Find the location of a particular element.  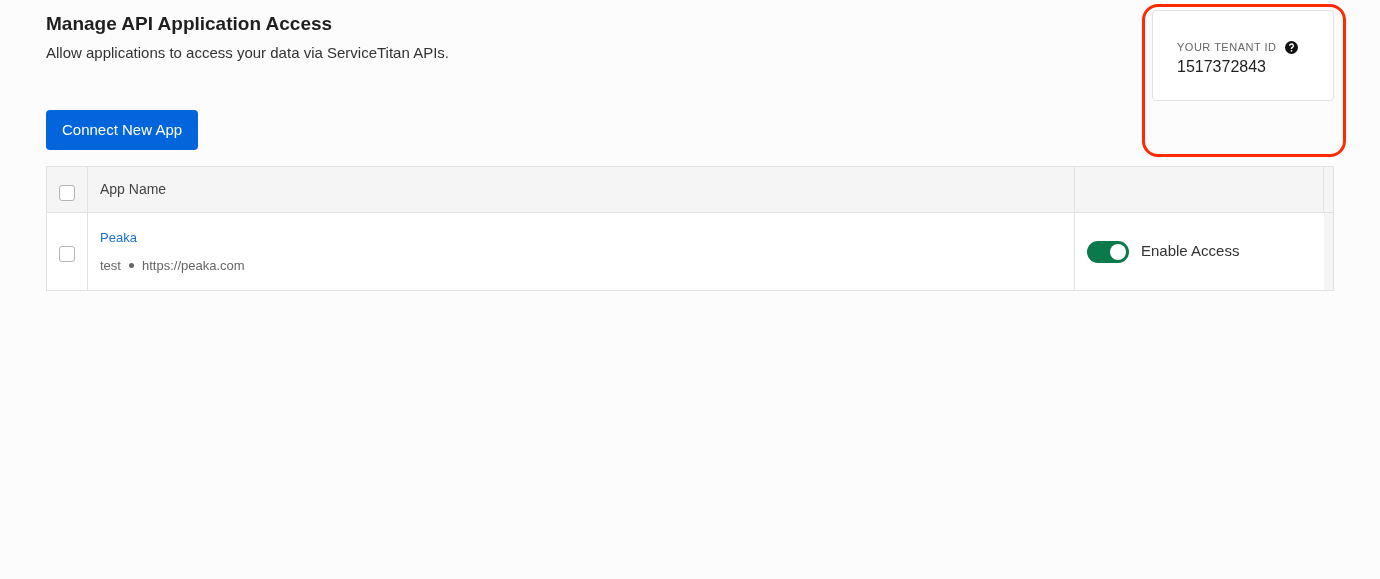

column-header: App Name is located at coordinates (133, 189).